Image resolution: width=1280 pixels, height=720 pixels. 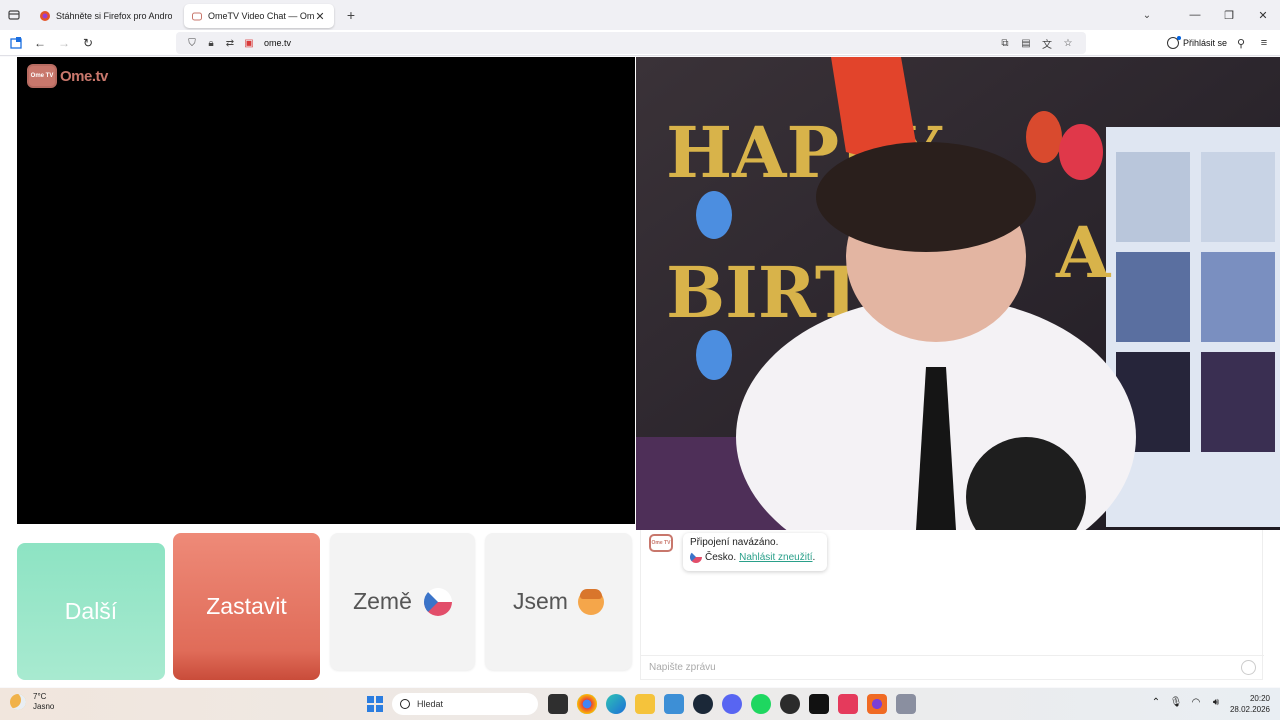 I want to click on translate-icon: 文, so click(x=1047, y=43).